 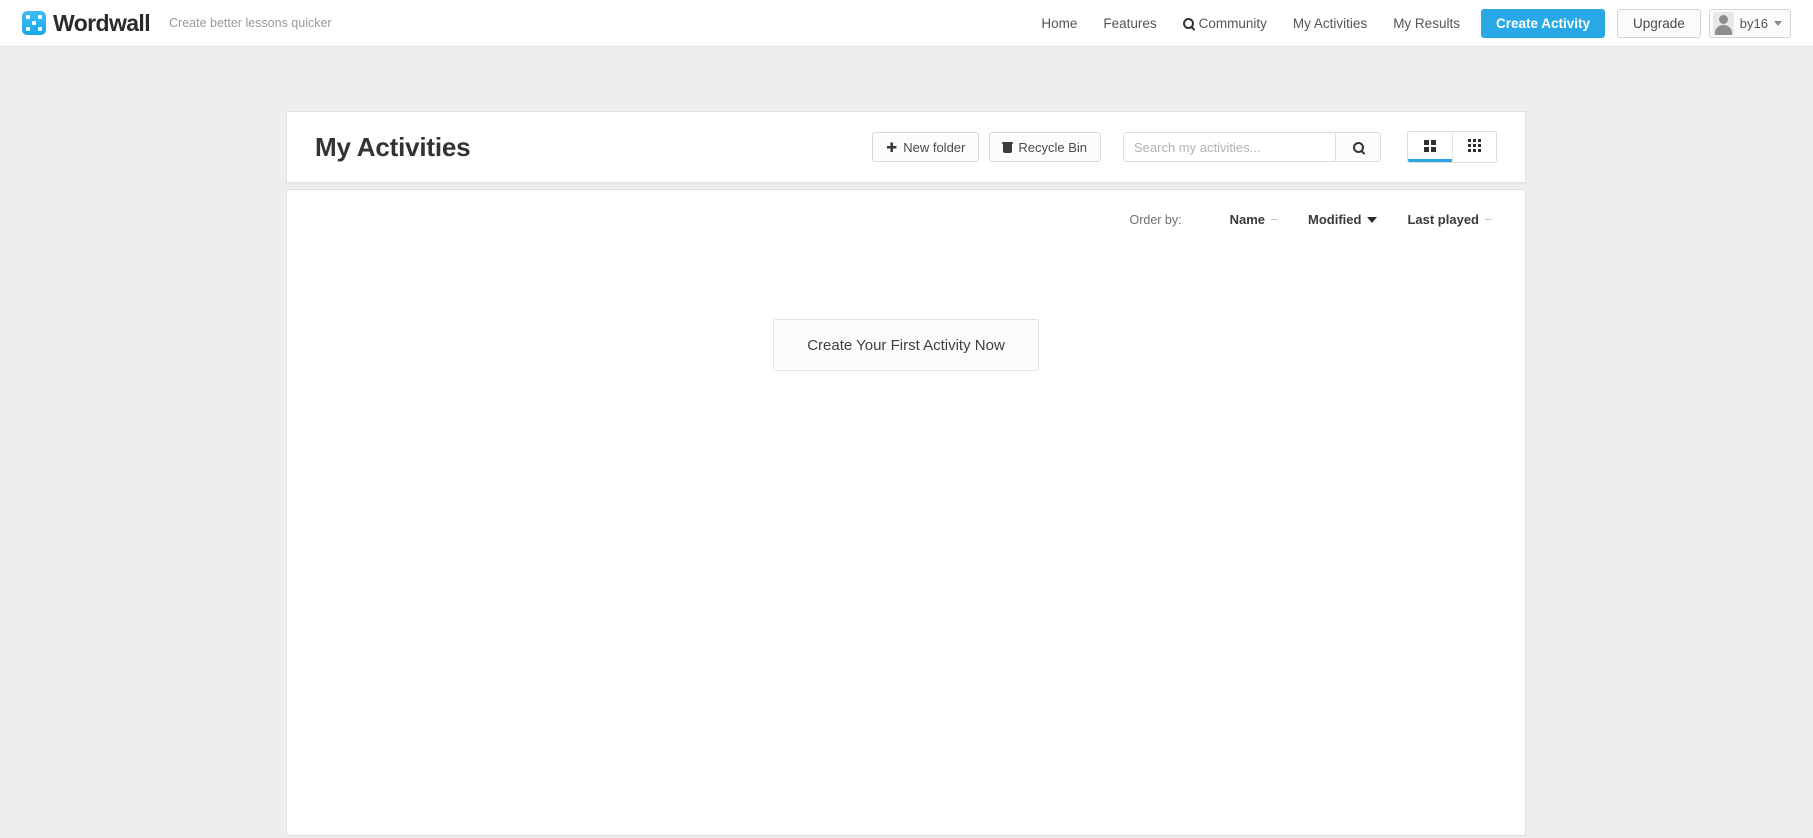 I want to click on view-small-grid-button, so click(x=1474, y=147).